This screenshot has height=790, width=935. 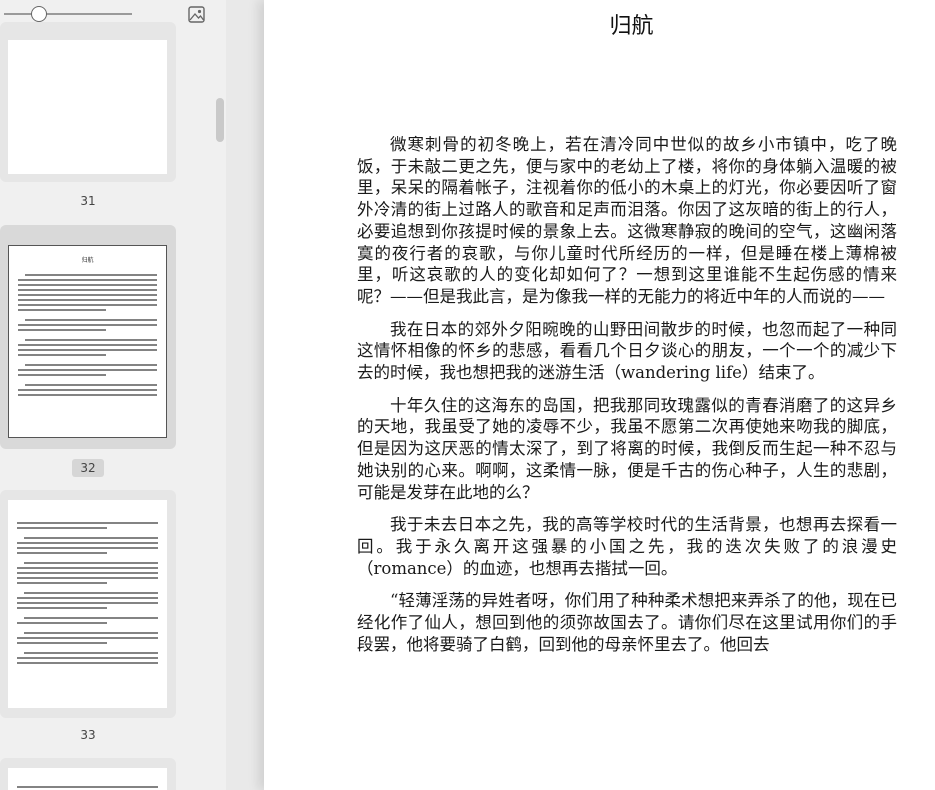 I want to click on thumbnail-page-next, so click(x=88, y=774).